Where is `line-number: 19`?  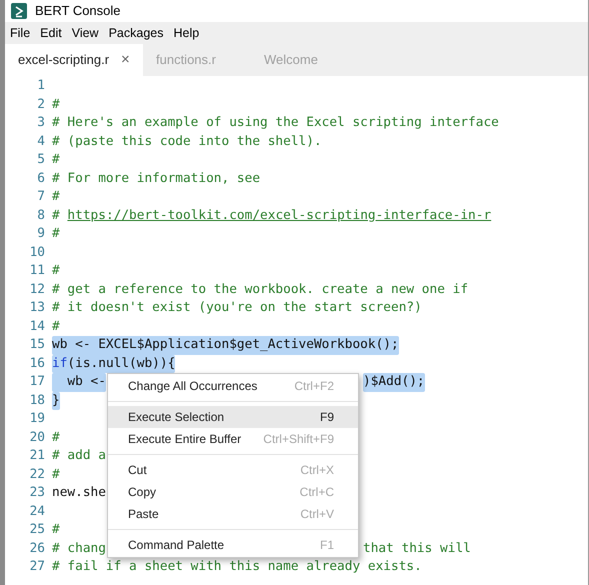
line-number: 19 is located at coordinates (37, 419).